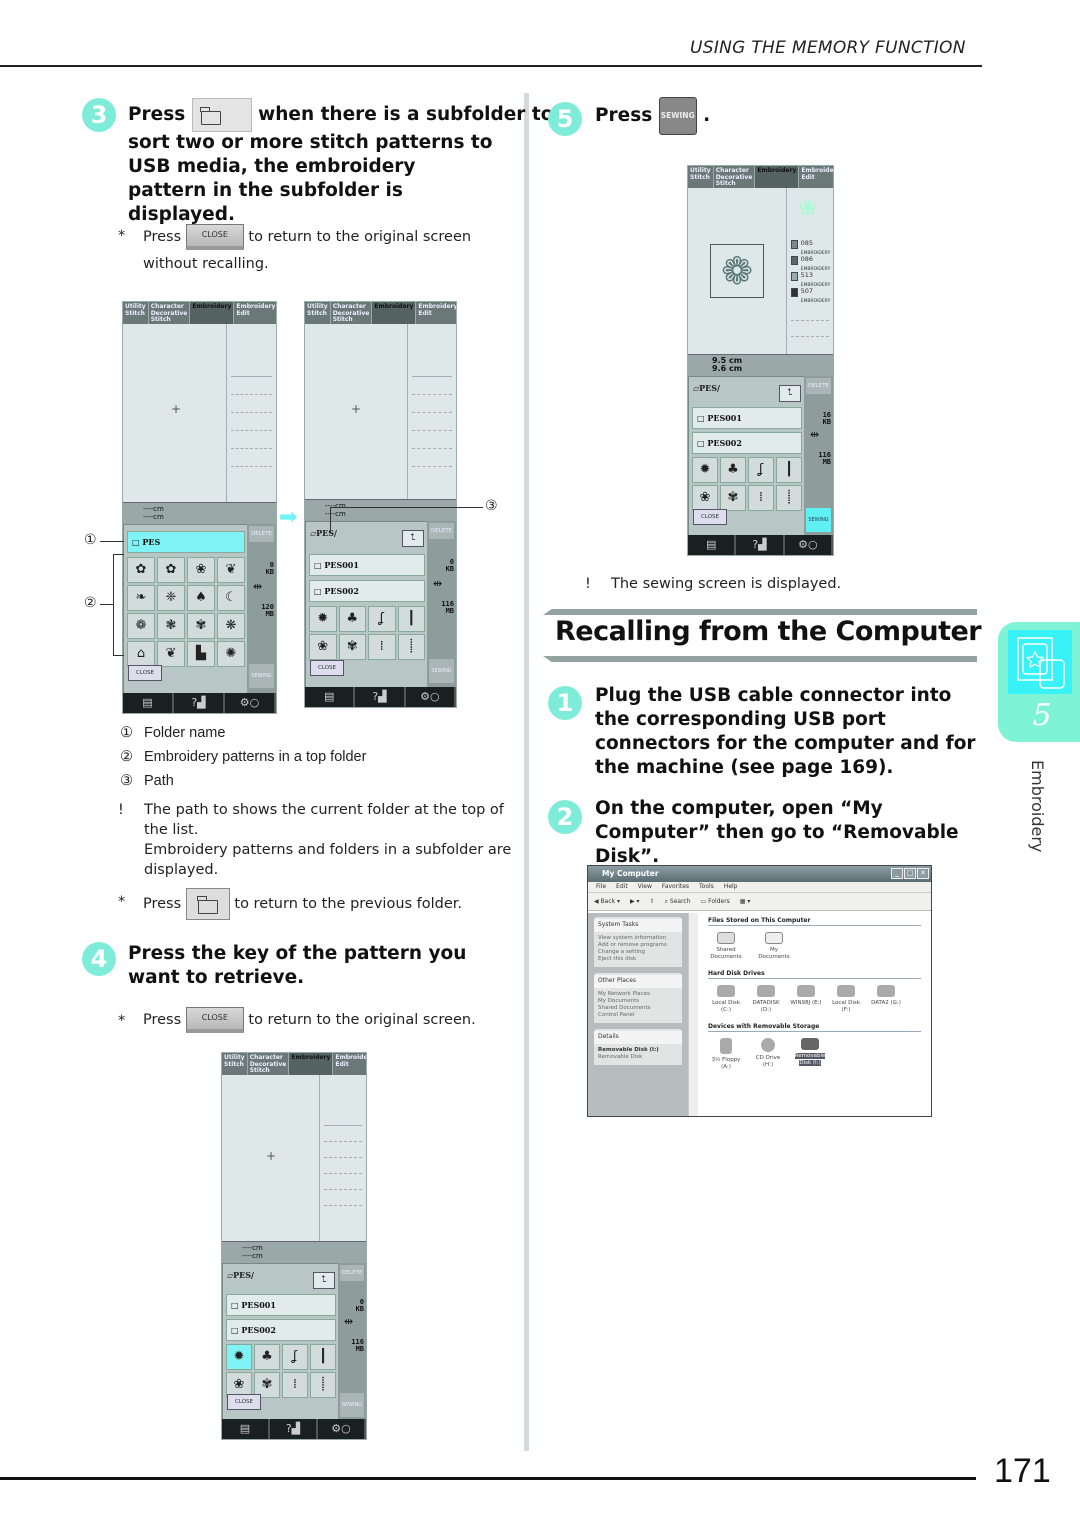 This screenshot has width=1080, height=1528. Describe the element at coordinates (638, 959) in the screenshot. I see `task-eject-disk: Eject this disk` at that location.